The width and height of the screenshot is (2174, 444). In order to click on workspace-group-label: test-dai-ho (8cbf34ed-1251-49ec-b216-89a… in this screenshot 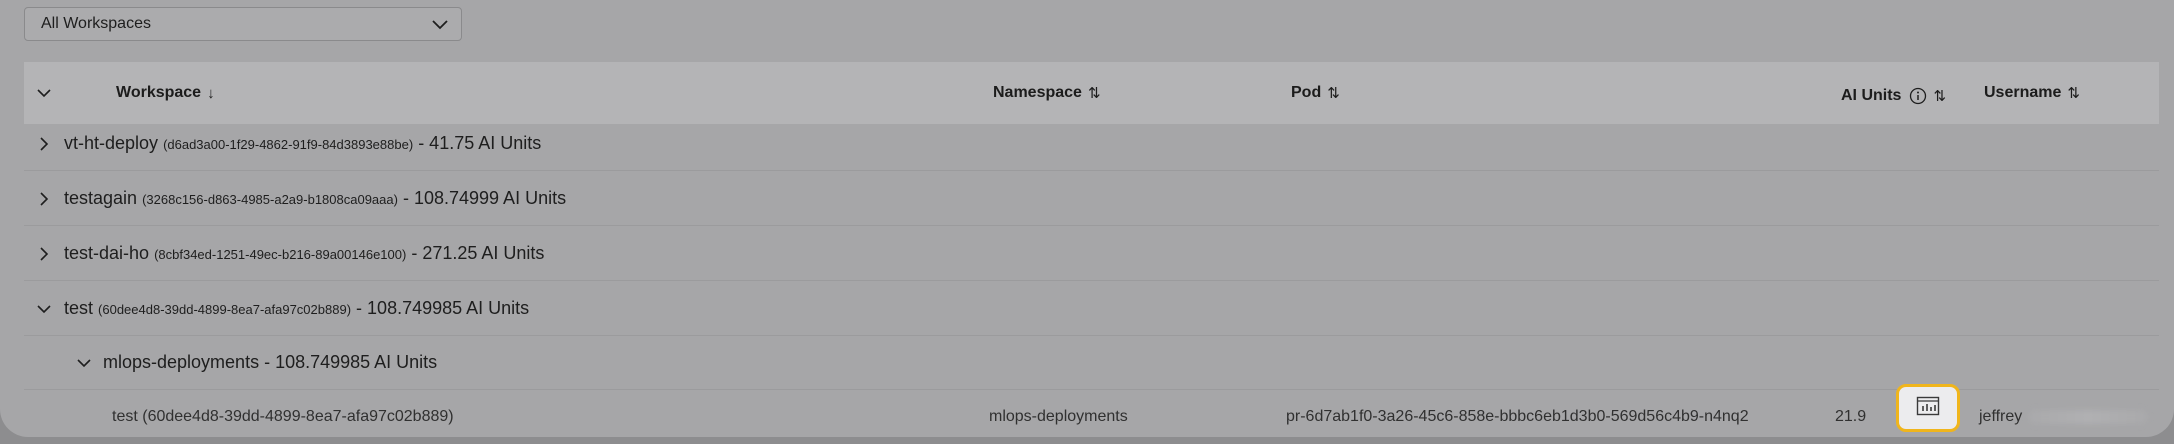, I will do `click(304, 253)`.